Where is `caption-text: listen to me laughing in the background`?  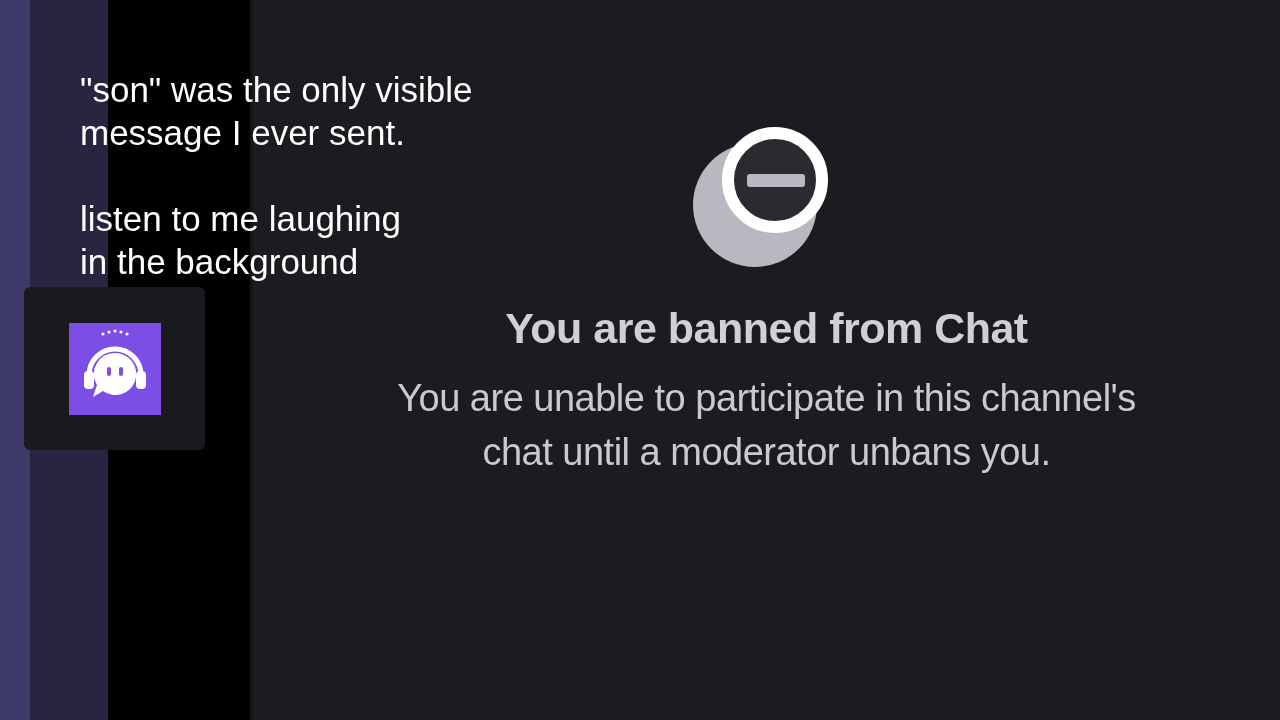 caption-text: listen to me laughing in the background is located at coordinates (241, 240).